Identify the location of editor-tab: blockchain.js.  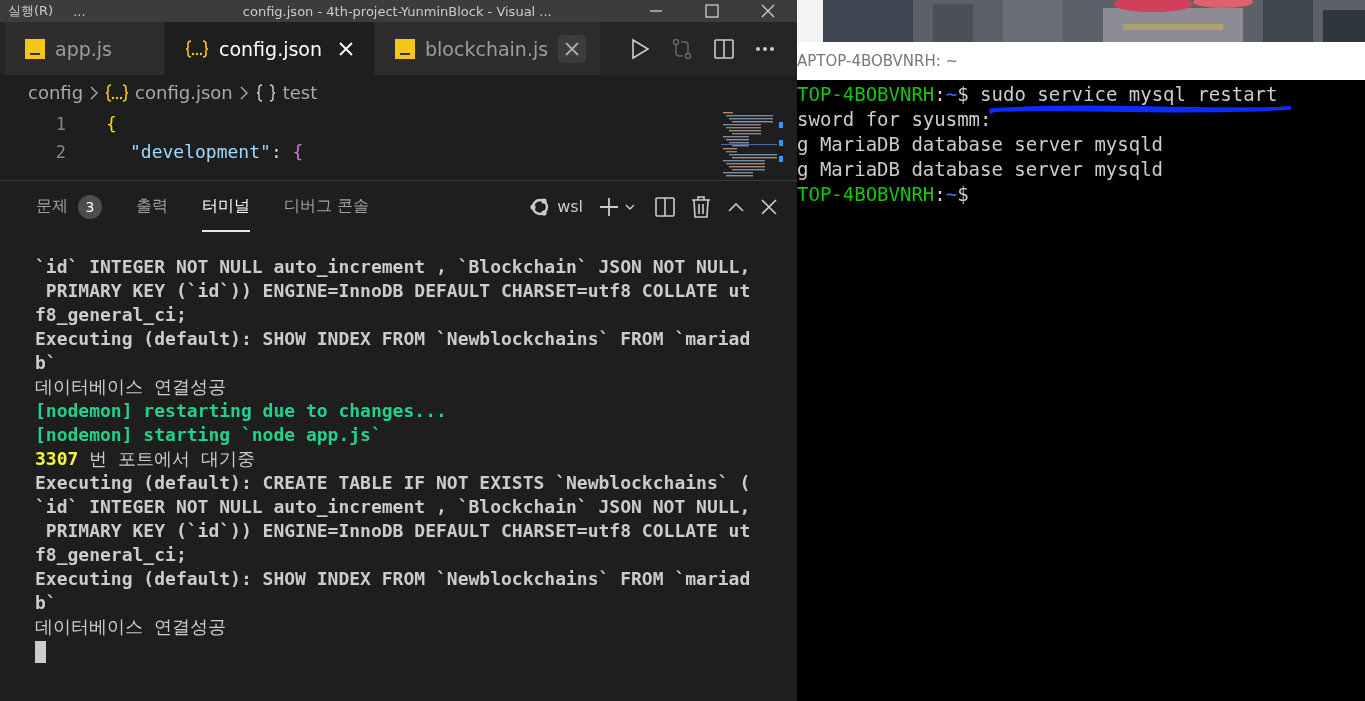
(488, 48).